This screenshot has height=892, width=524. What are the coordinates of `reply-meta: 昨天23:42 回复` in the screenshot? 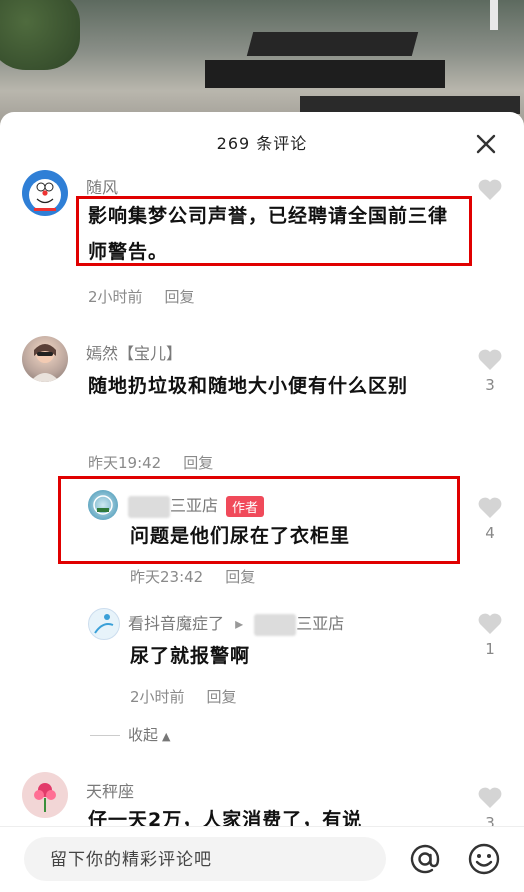 It's located at (192, 576).